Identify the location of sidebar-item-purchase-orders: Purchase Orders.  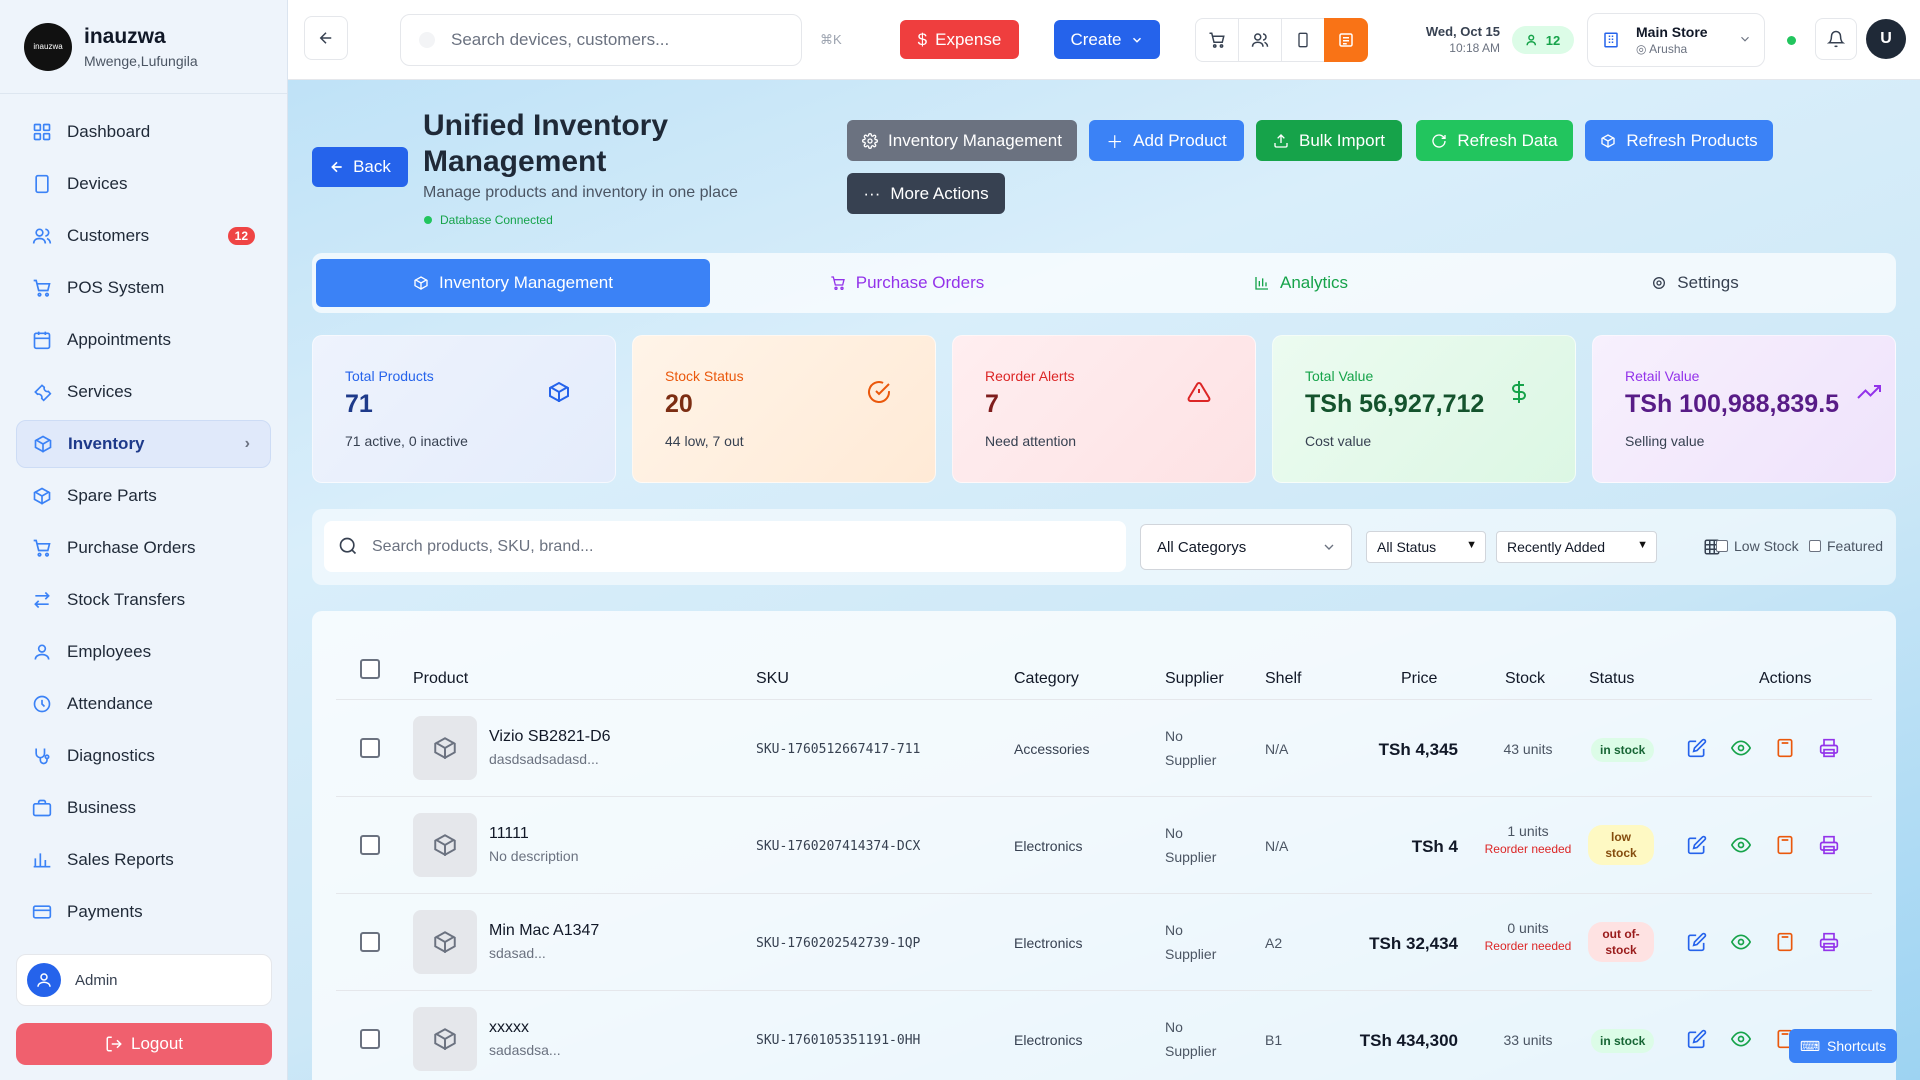
(143, 548).